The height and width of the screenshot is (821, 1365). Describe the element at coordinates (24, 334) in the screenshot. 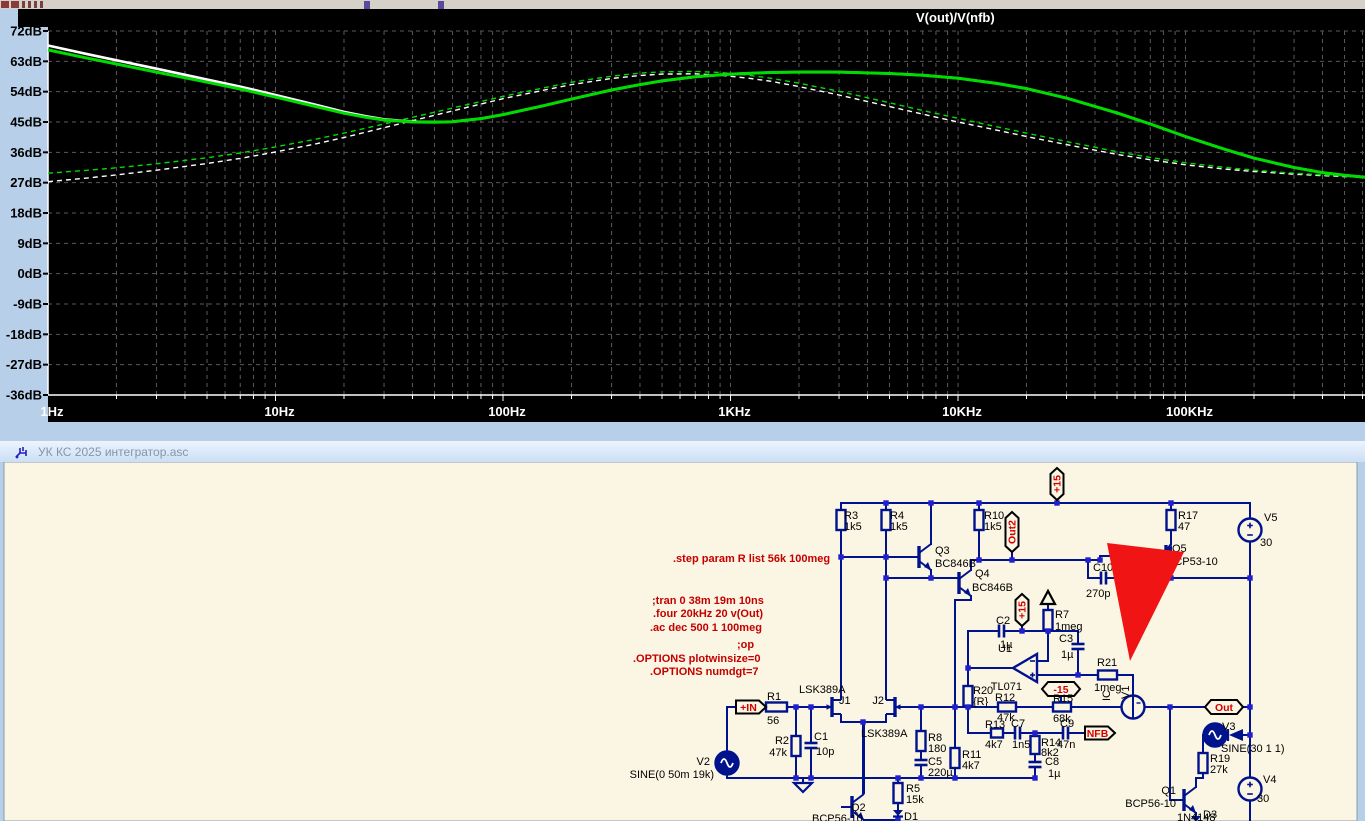

I see `y-tick-label: -18dB` at that location.